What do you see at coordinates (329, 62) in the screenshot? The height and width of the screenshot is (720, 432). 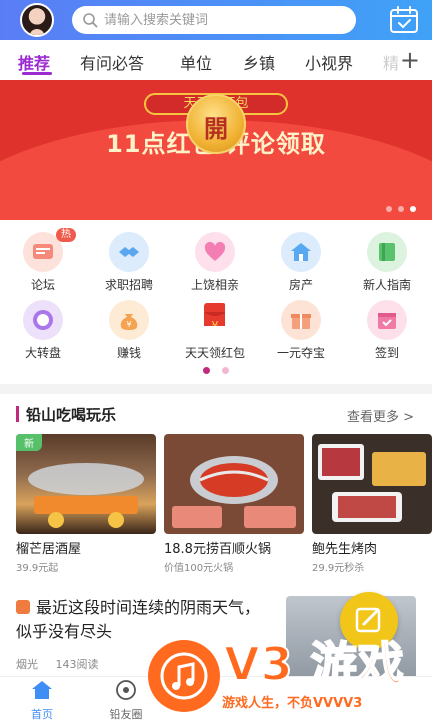 I see `tab-small-vision: 小视界` at bounding box center [329, 62].